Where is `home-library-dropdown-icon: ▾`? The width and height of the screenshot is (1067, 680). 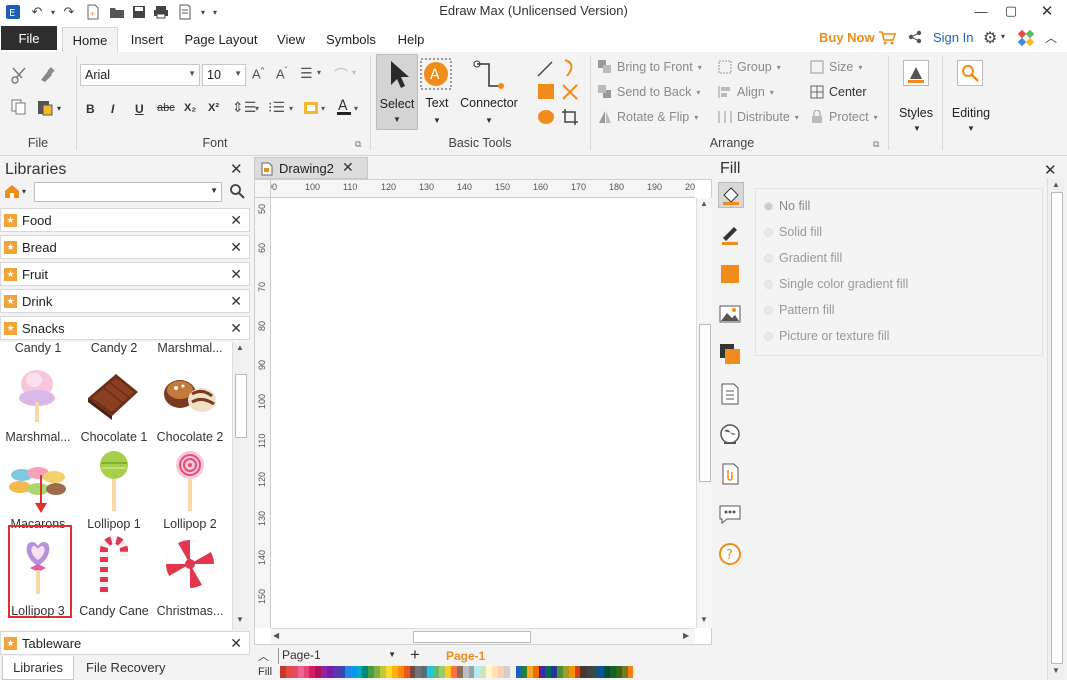 home-library-dropdown-icon: ▾ is located at coordinates (24, 191).